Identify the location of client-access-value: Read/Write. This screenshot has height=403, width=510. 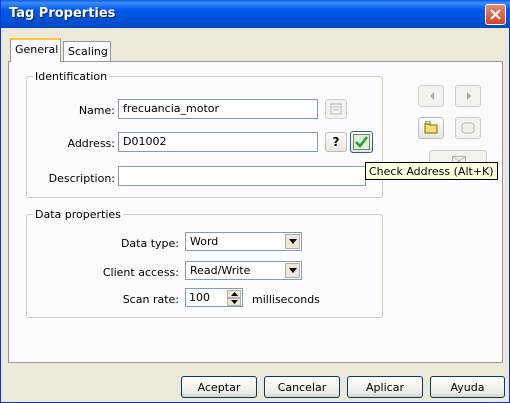
(220, 270).